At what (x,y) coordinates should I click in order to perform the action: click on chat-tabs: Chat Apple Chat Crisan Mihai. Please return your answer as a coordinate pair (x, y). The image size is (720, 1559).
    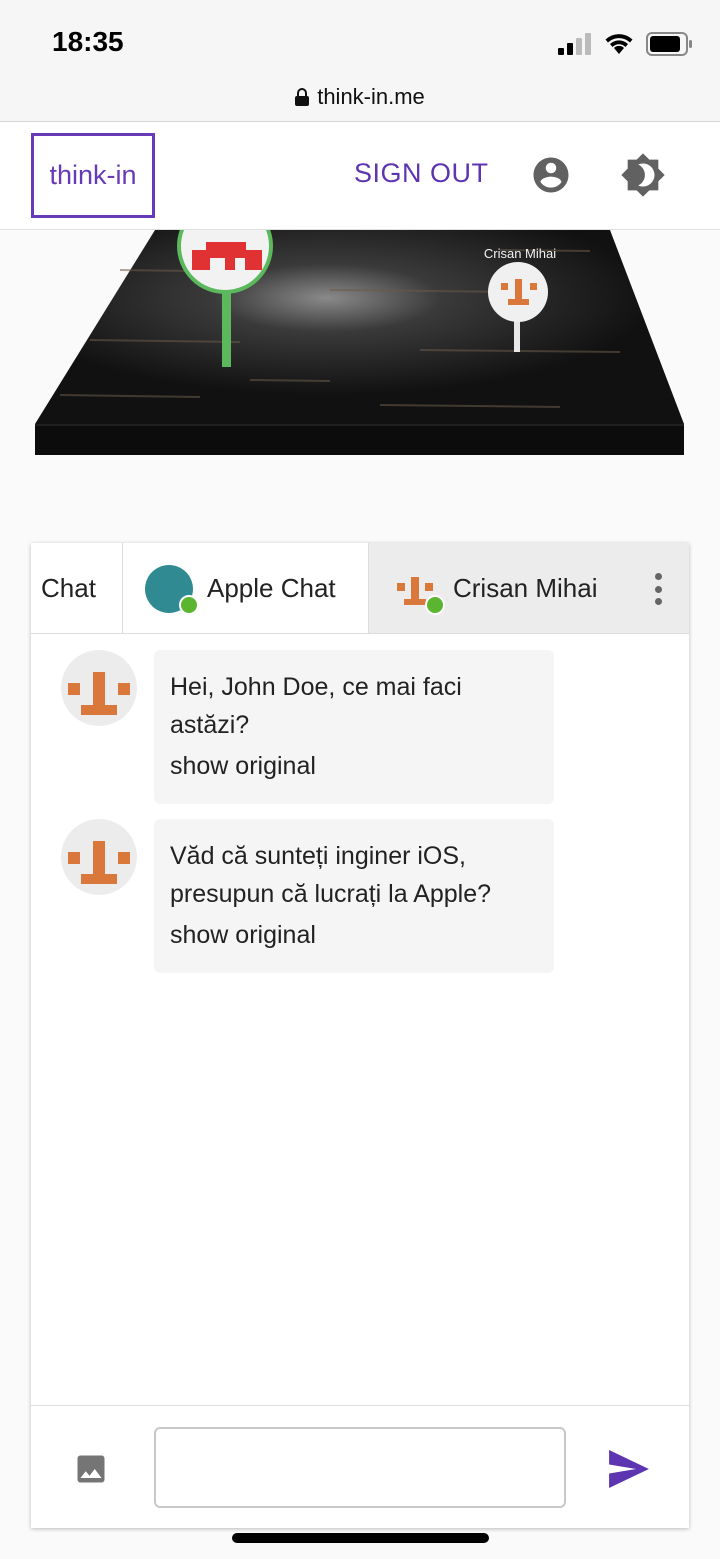
    Looking at the image, I should click on (360, 588).